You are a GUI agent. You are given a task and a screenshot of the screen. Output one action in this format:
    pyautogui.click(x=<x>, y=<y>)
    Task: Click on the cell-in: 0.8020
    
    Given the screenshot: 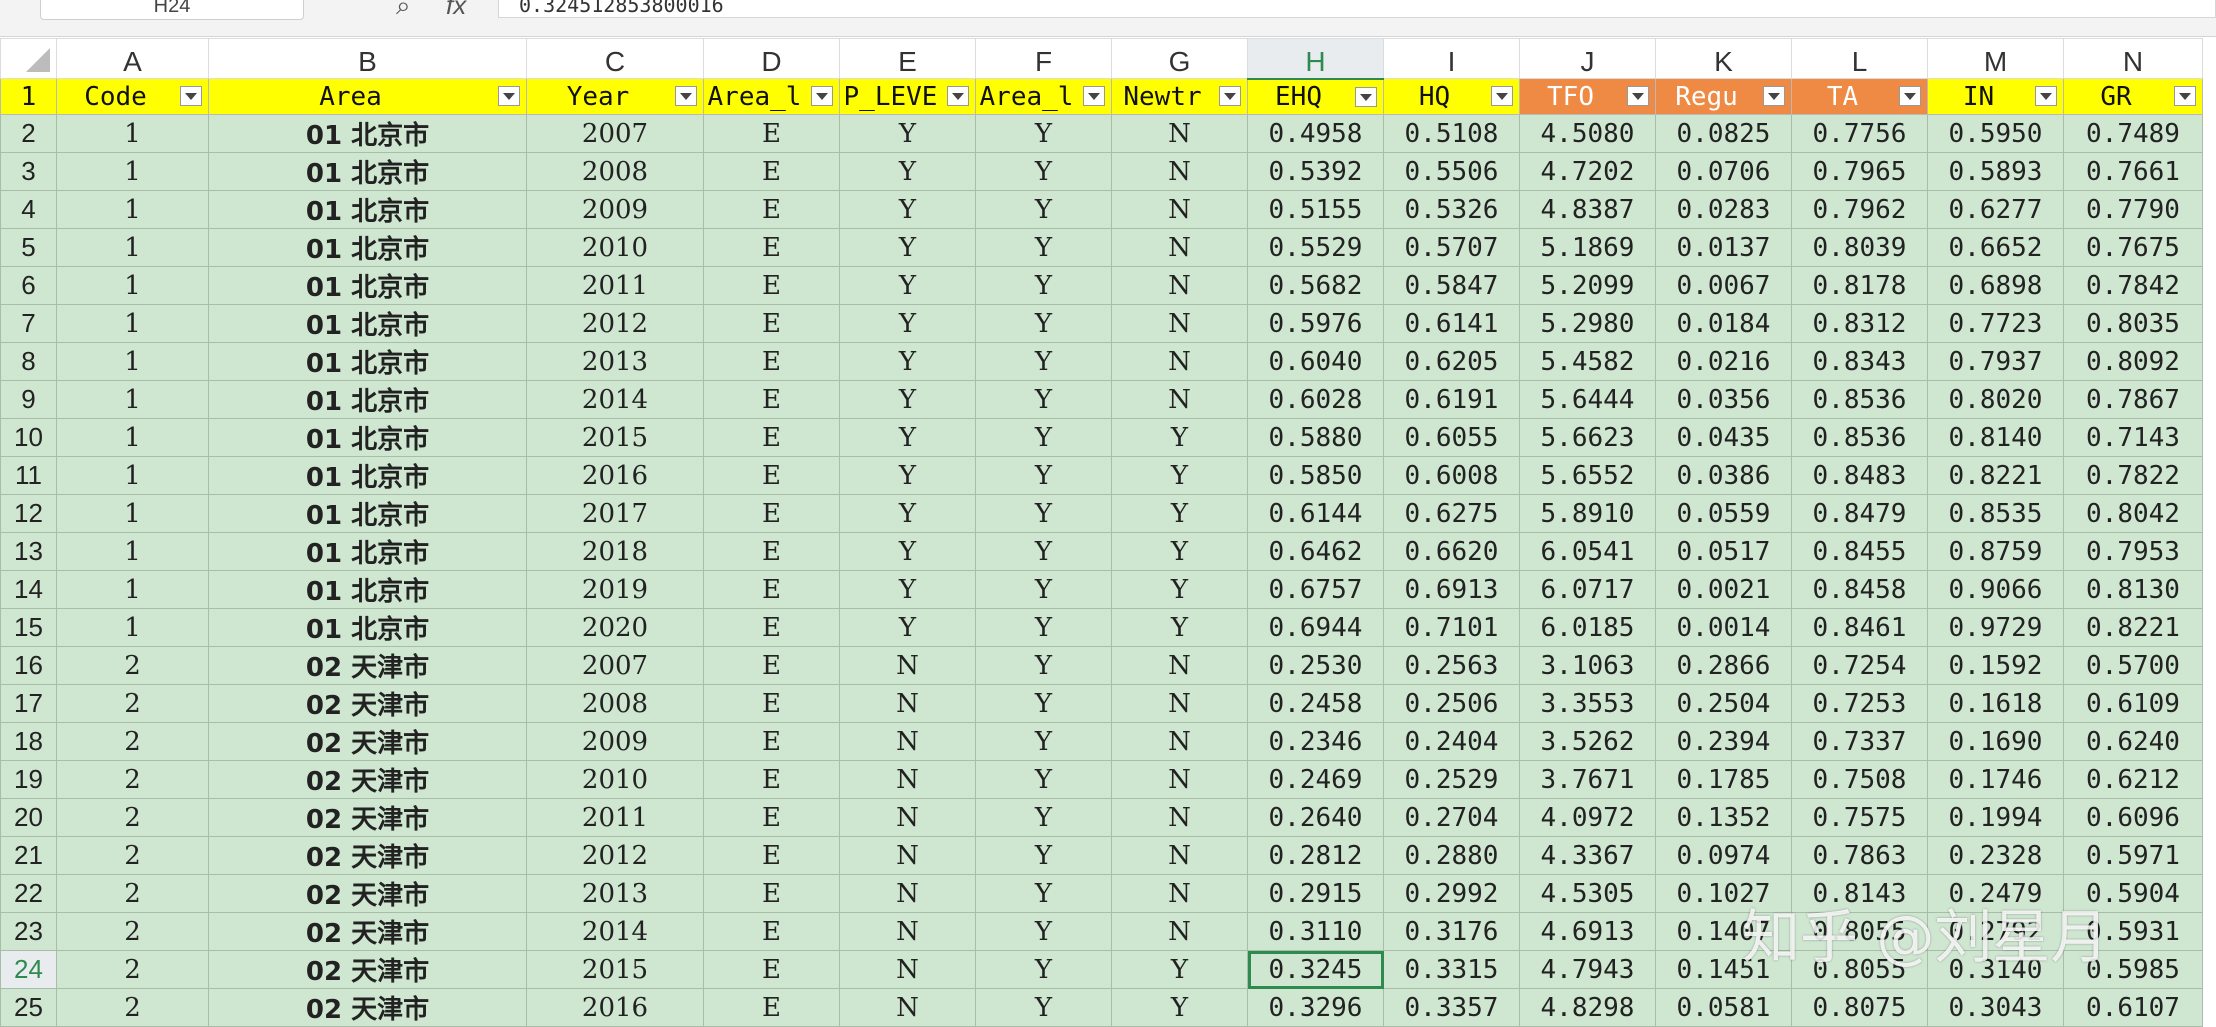 What is the action you would take?
    pyautogui.click(x=1995, y=399)
    